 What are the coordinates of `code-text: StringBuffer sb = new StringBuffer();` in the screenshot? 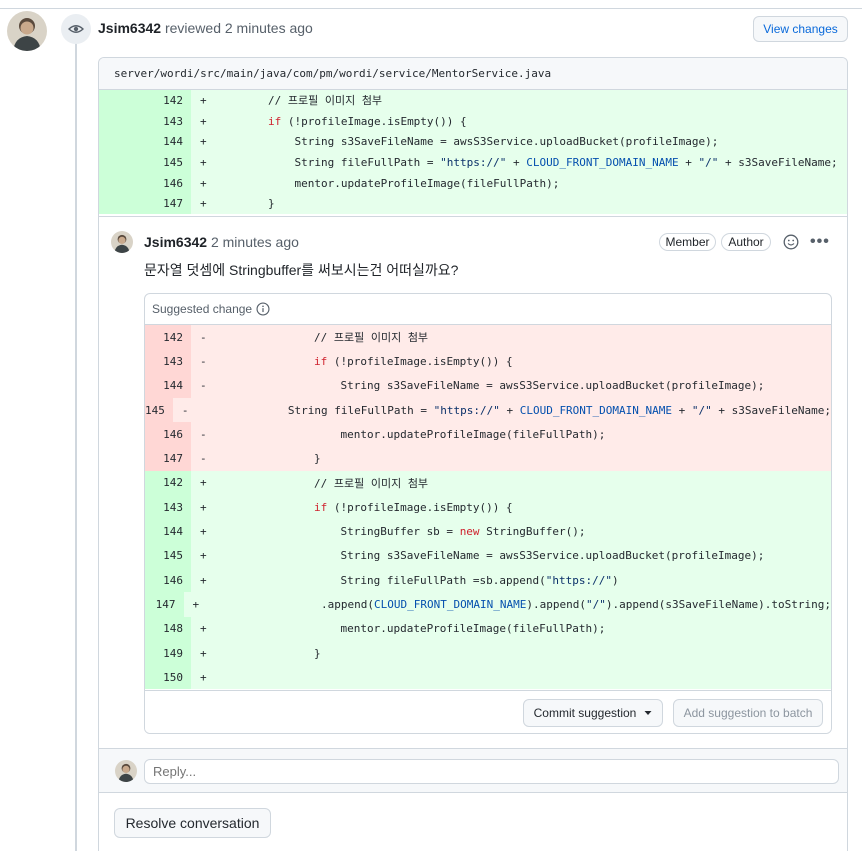 It's located at (423, 532).